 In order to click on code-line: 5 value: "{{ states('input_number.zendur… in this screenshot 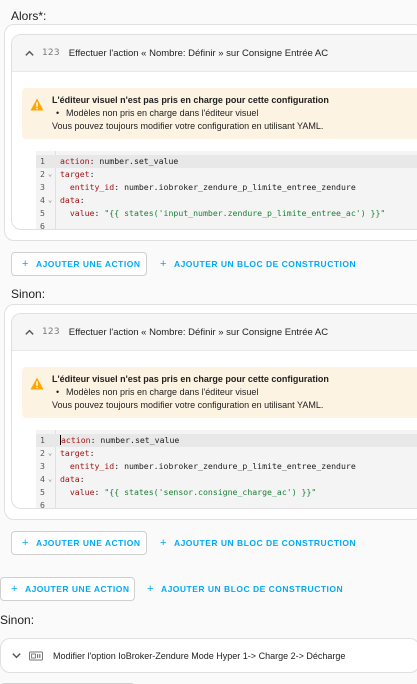, I will do `click(213, 213)`.